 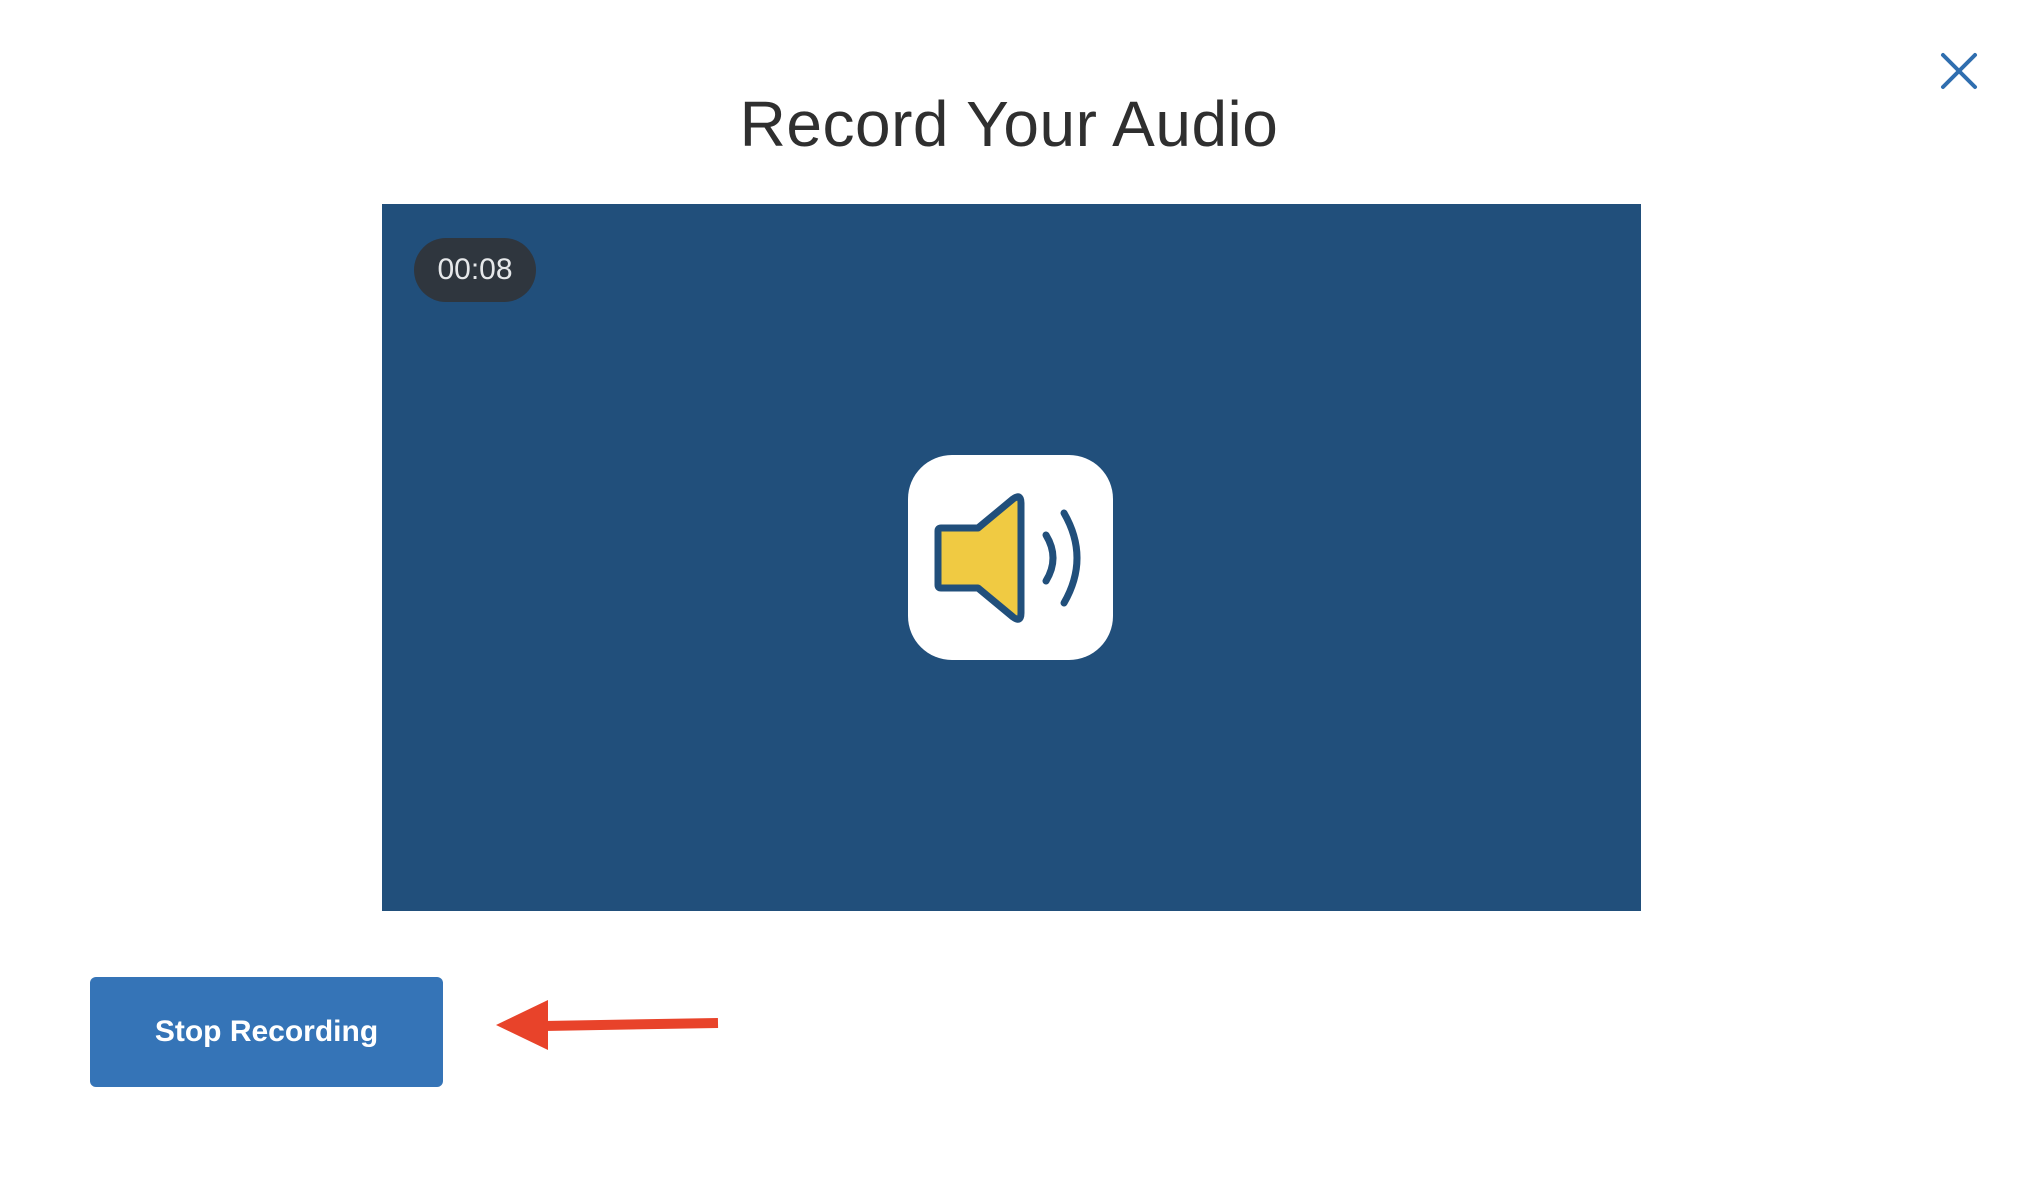 I want to click on modal-title: Record Your Audio, so click(x=1009, y=124).